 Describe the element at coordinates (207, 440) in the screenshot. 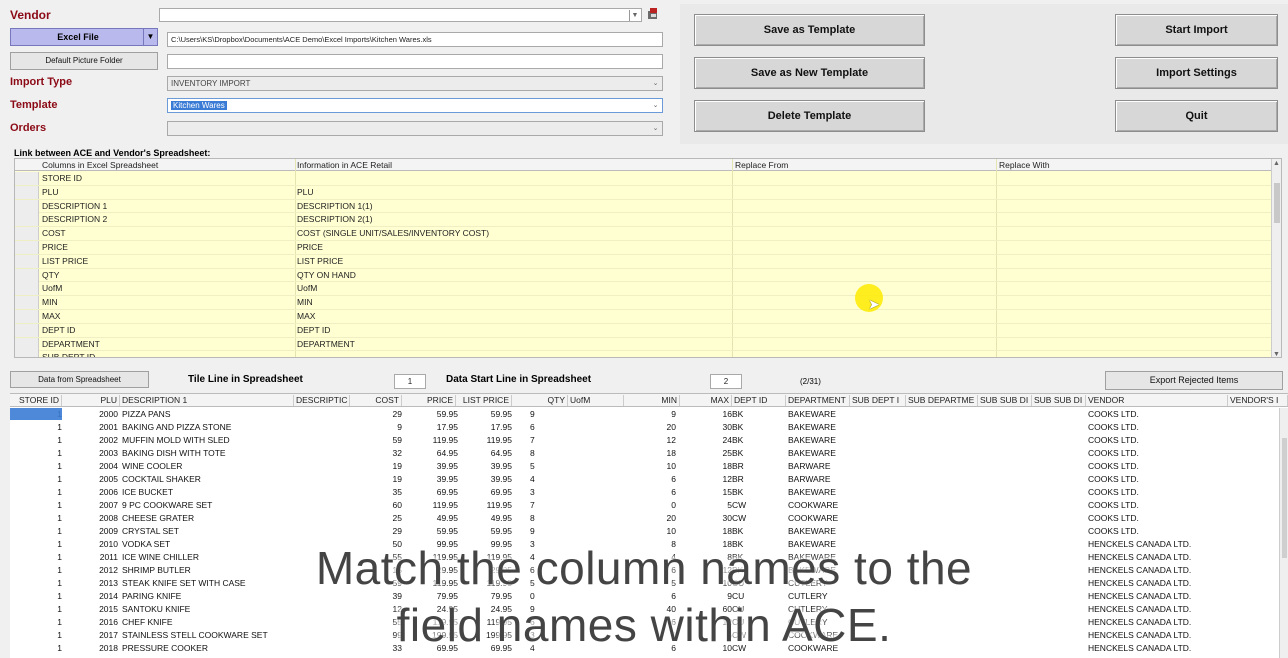

I see `table-cell: MUFFIN MOLD WITH SLED` at that location.